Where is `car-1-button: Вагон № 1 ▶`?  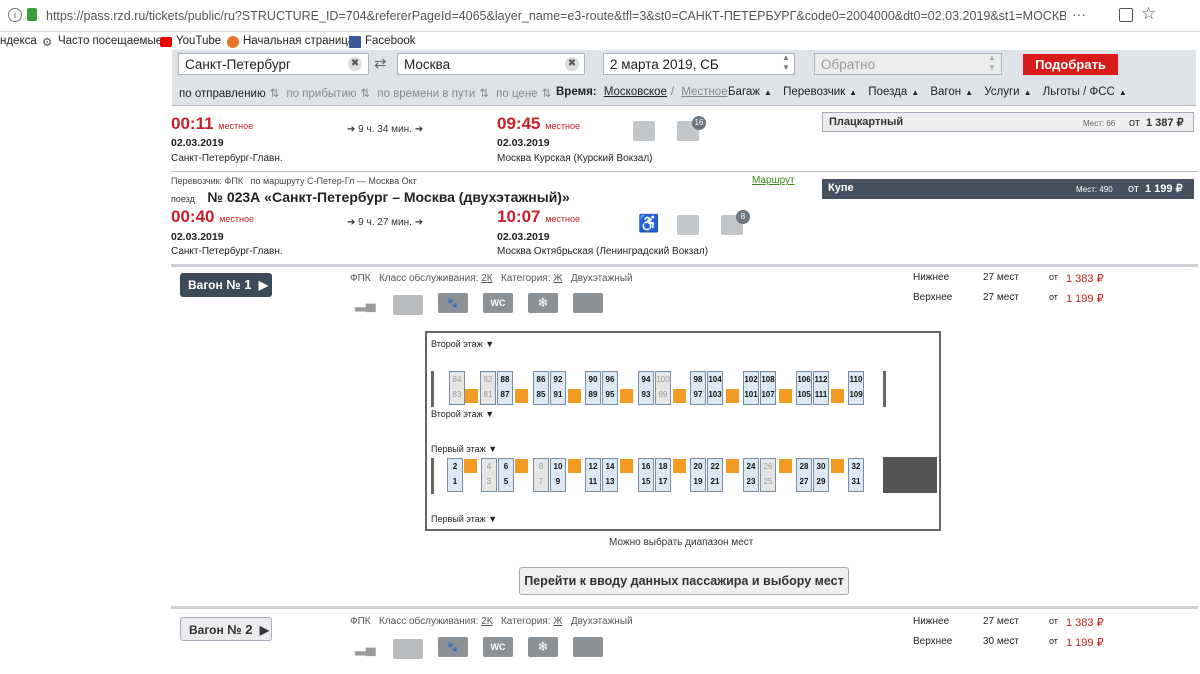
car-1-button: Вагон № 1 ▶ is located at coordinates (226, 285).